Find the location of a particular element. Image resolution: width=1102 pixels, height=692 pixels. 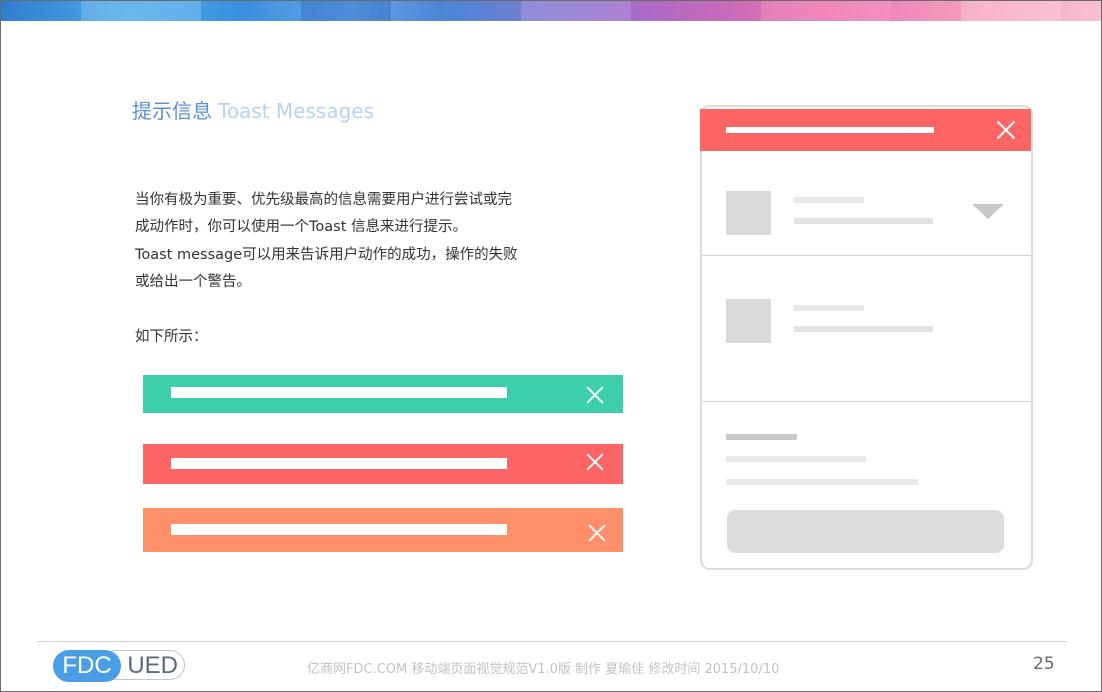

page-number: 25 is located at coordinates (1044, 664).